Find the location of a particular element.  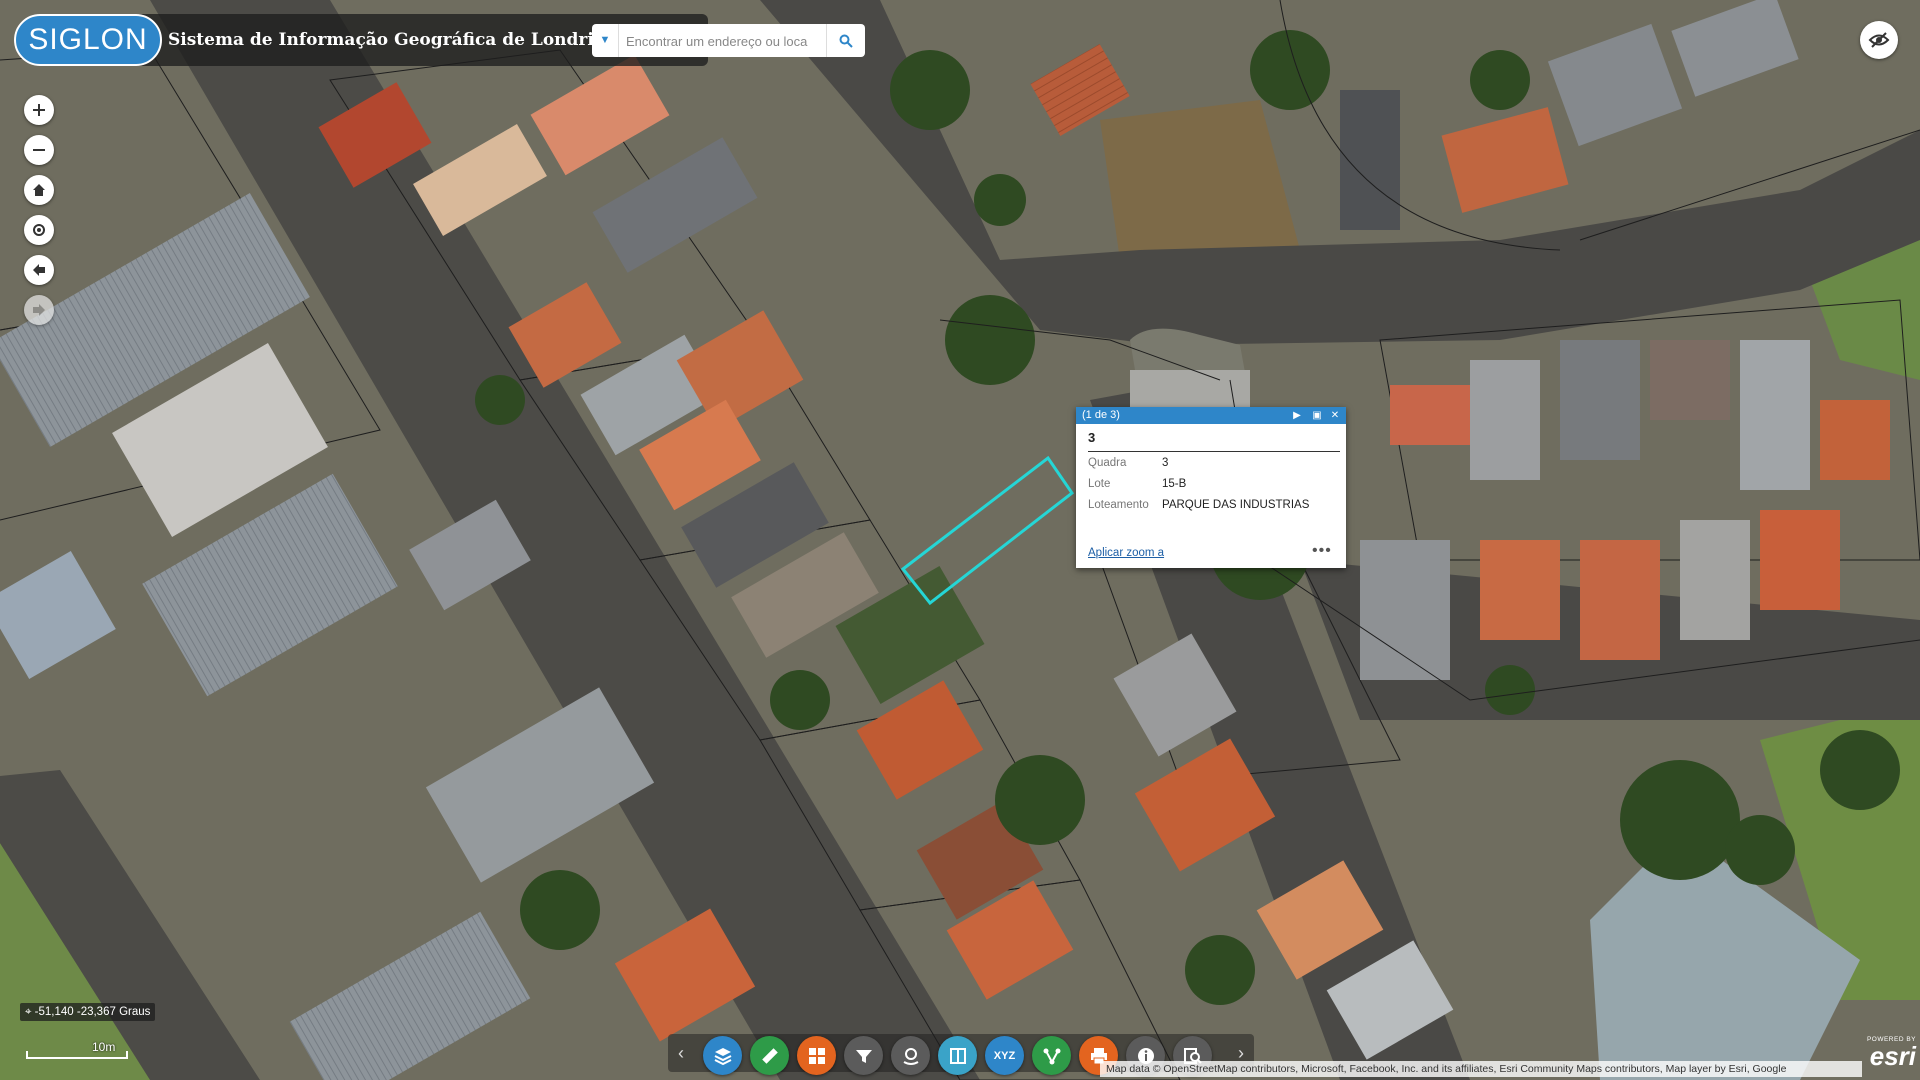

toggle-visibility-button is located at coordinates (1879, 40).